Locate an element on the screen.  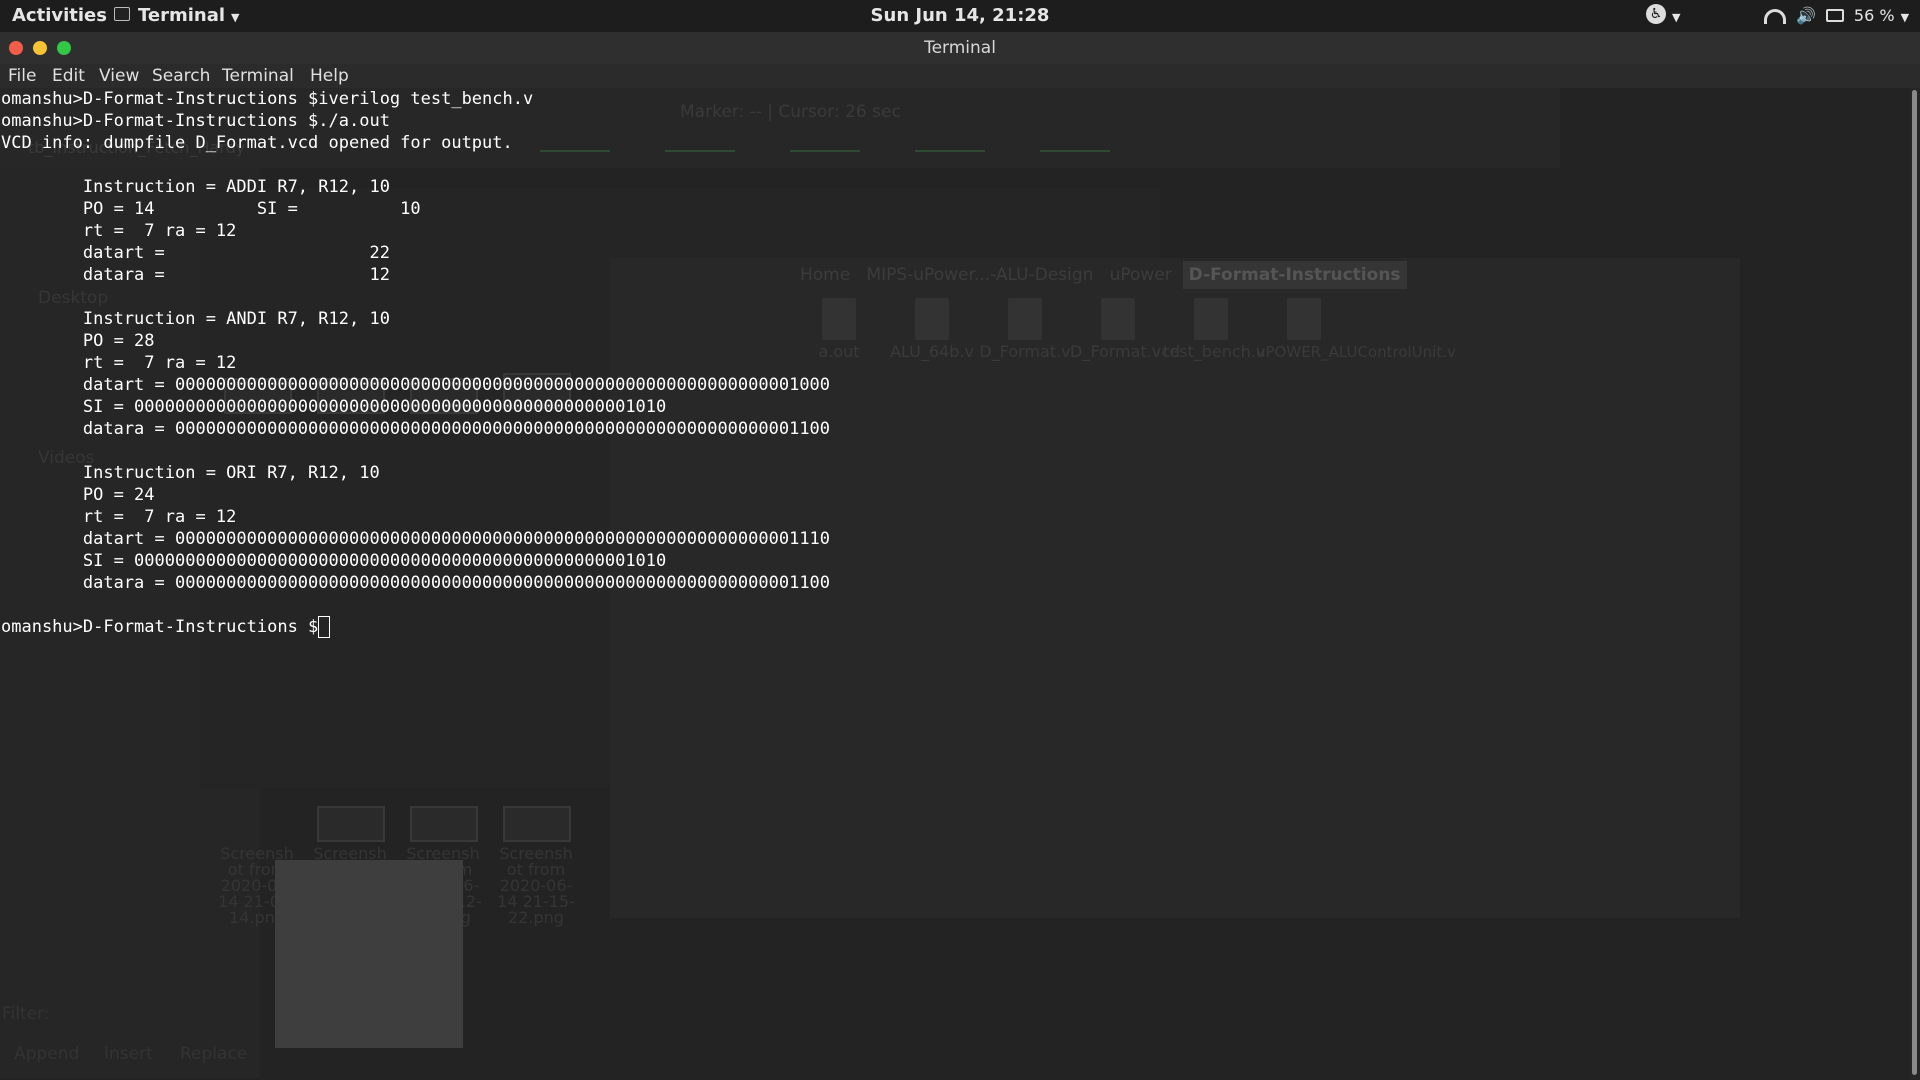
menu-view: View is located at coordinates (119, 76).